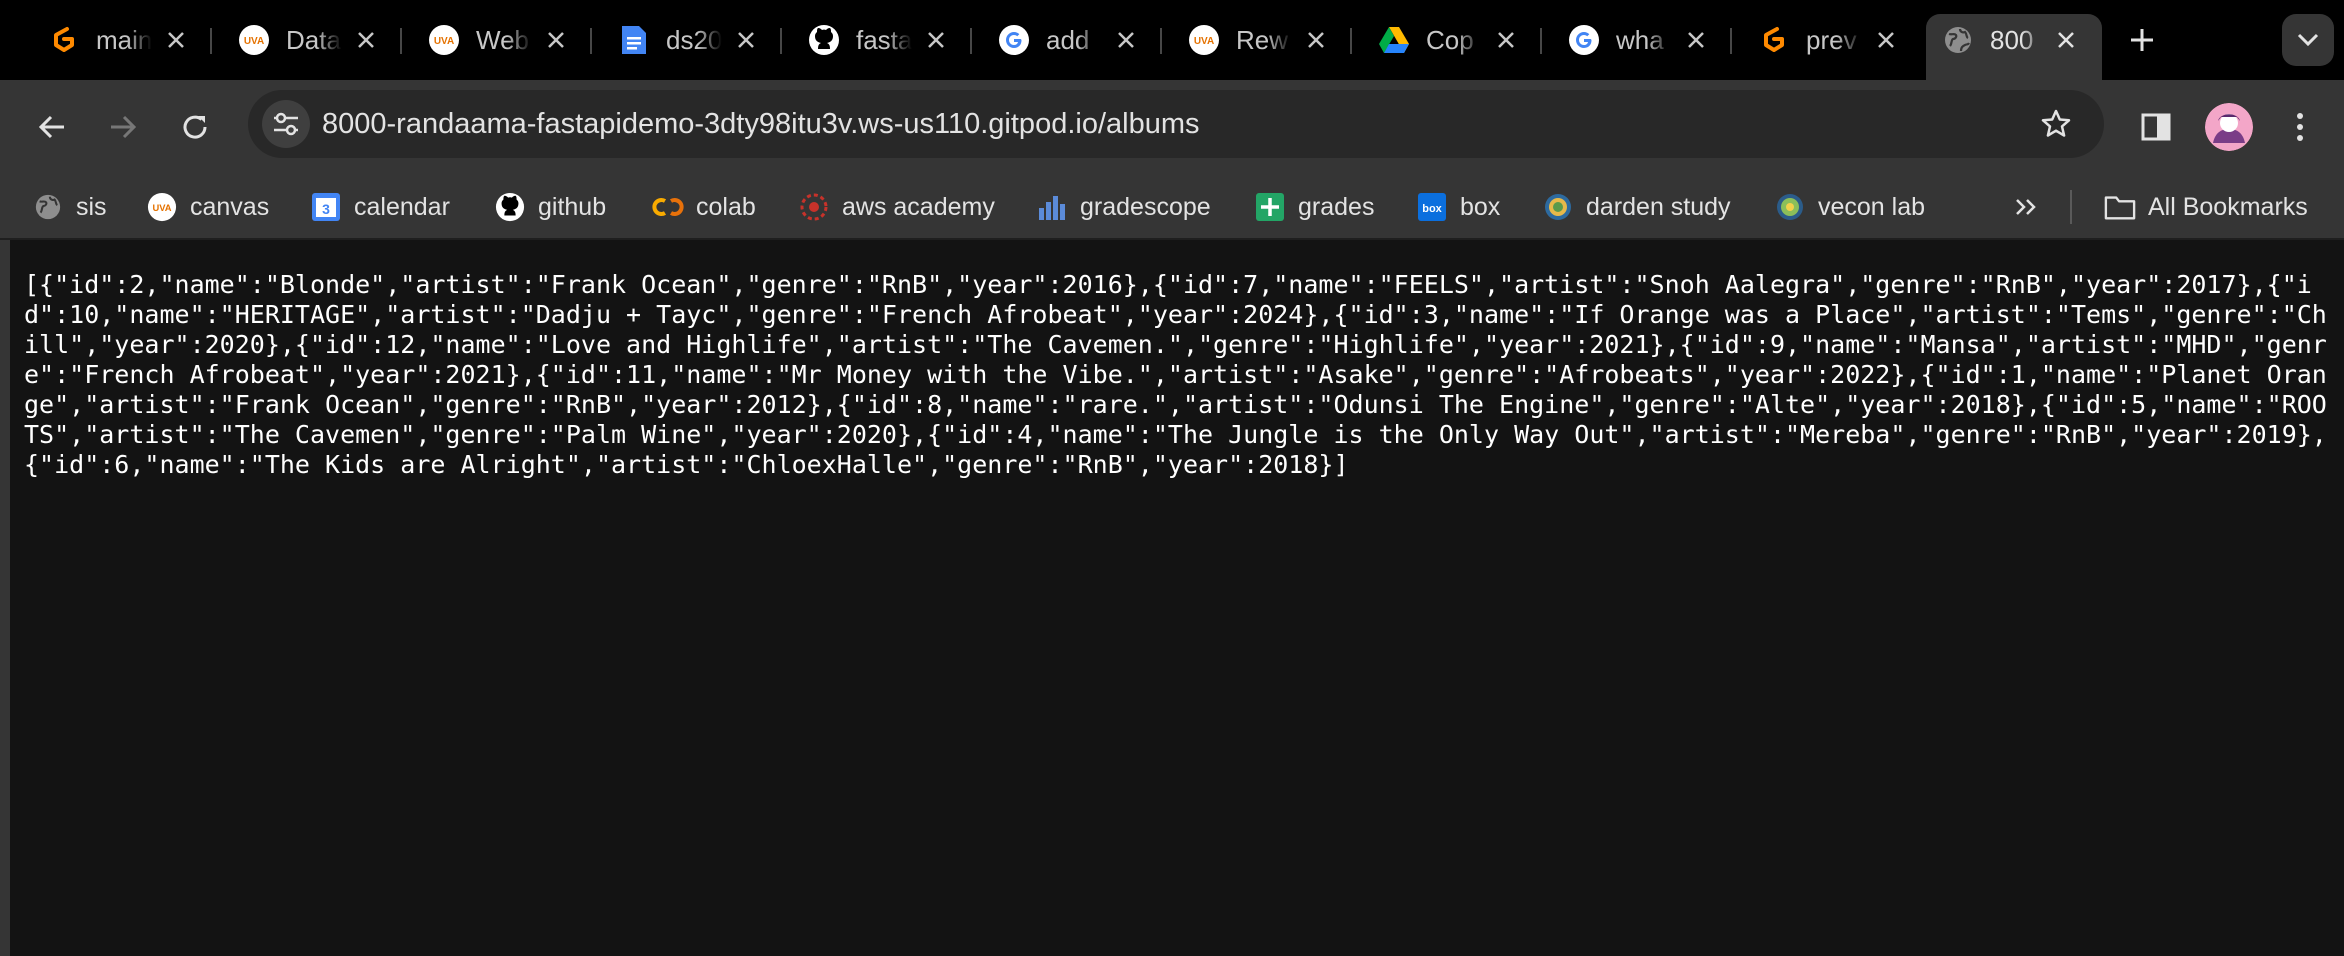 This screenshot has width=2344, height=956. Describe the element at coordinates (1336, 206) in the screenshot. I see `bookmark-label: grades` at that location.